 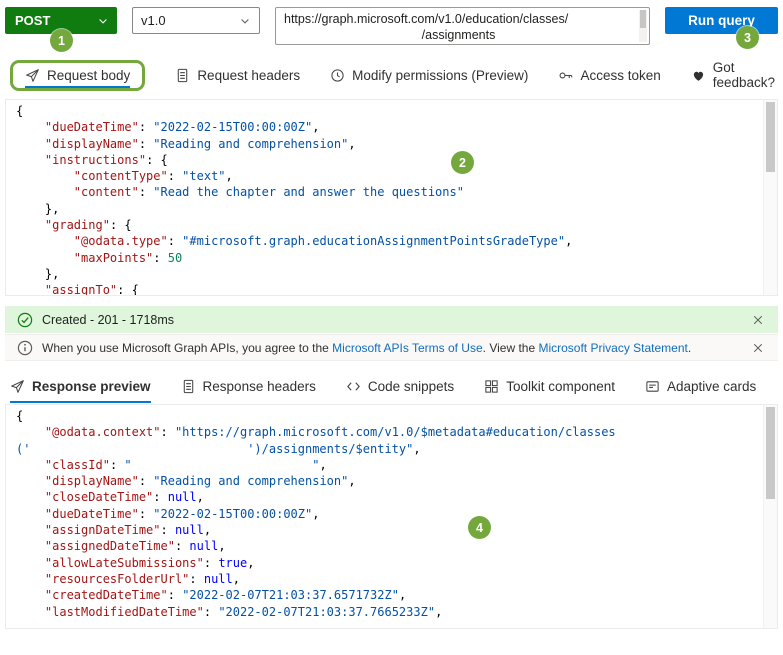 What do you see at coordinates (25, 348) in the screenshot?
I see `info-icon` at bounding box center [25, 348].